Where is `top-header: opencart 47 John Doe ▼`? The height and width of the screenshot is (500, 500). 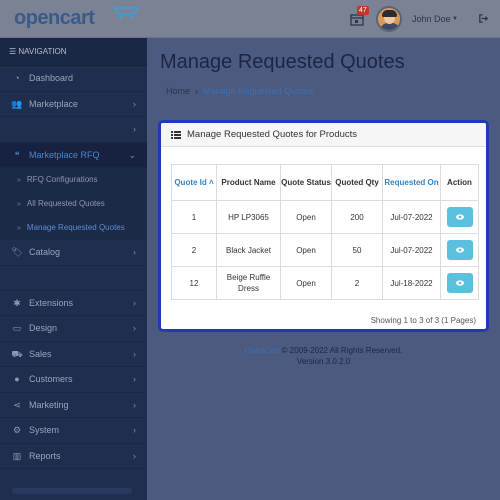 top-header: opencart 47 John Doe ▼ is located at coordinates (250, 19).